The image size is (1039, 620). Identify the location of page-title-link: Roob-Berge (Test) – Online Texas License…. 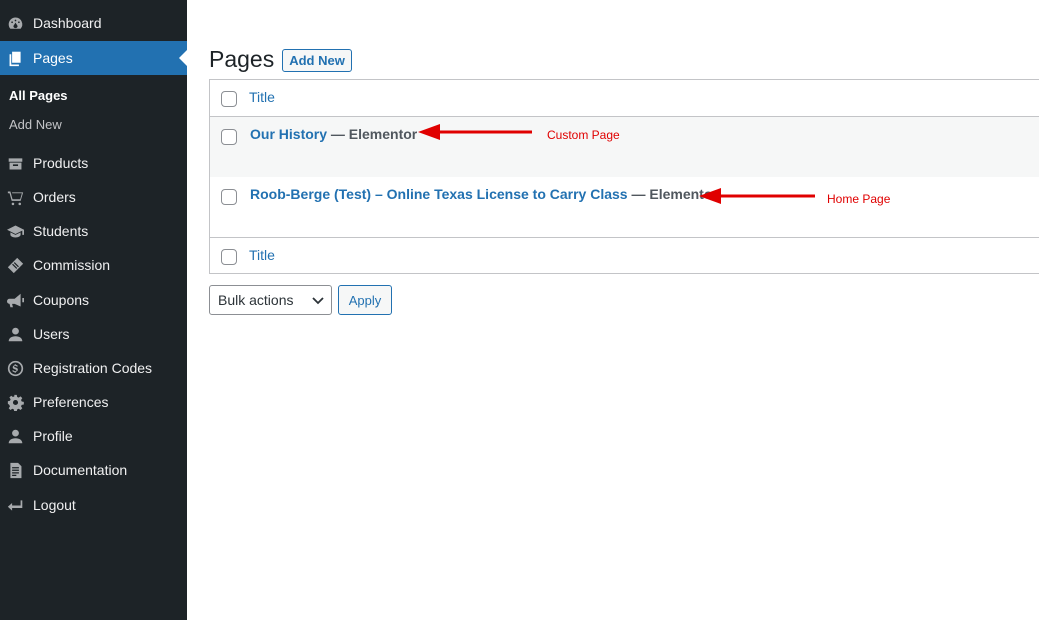
(439, 194).